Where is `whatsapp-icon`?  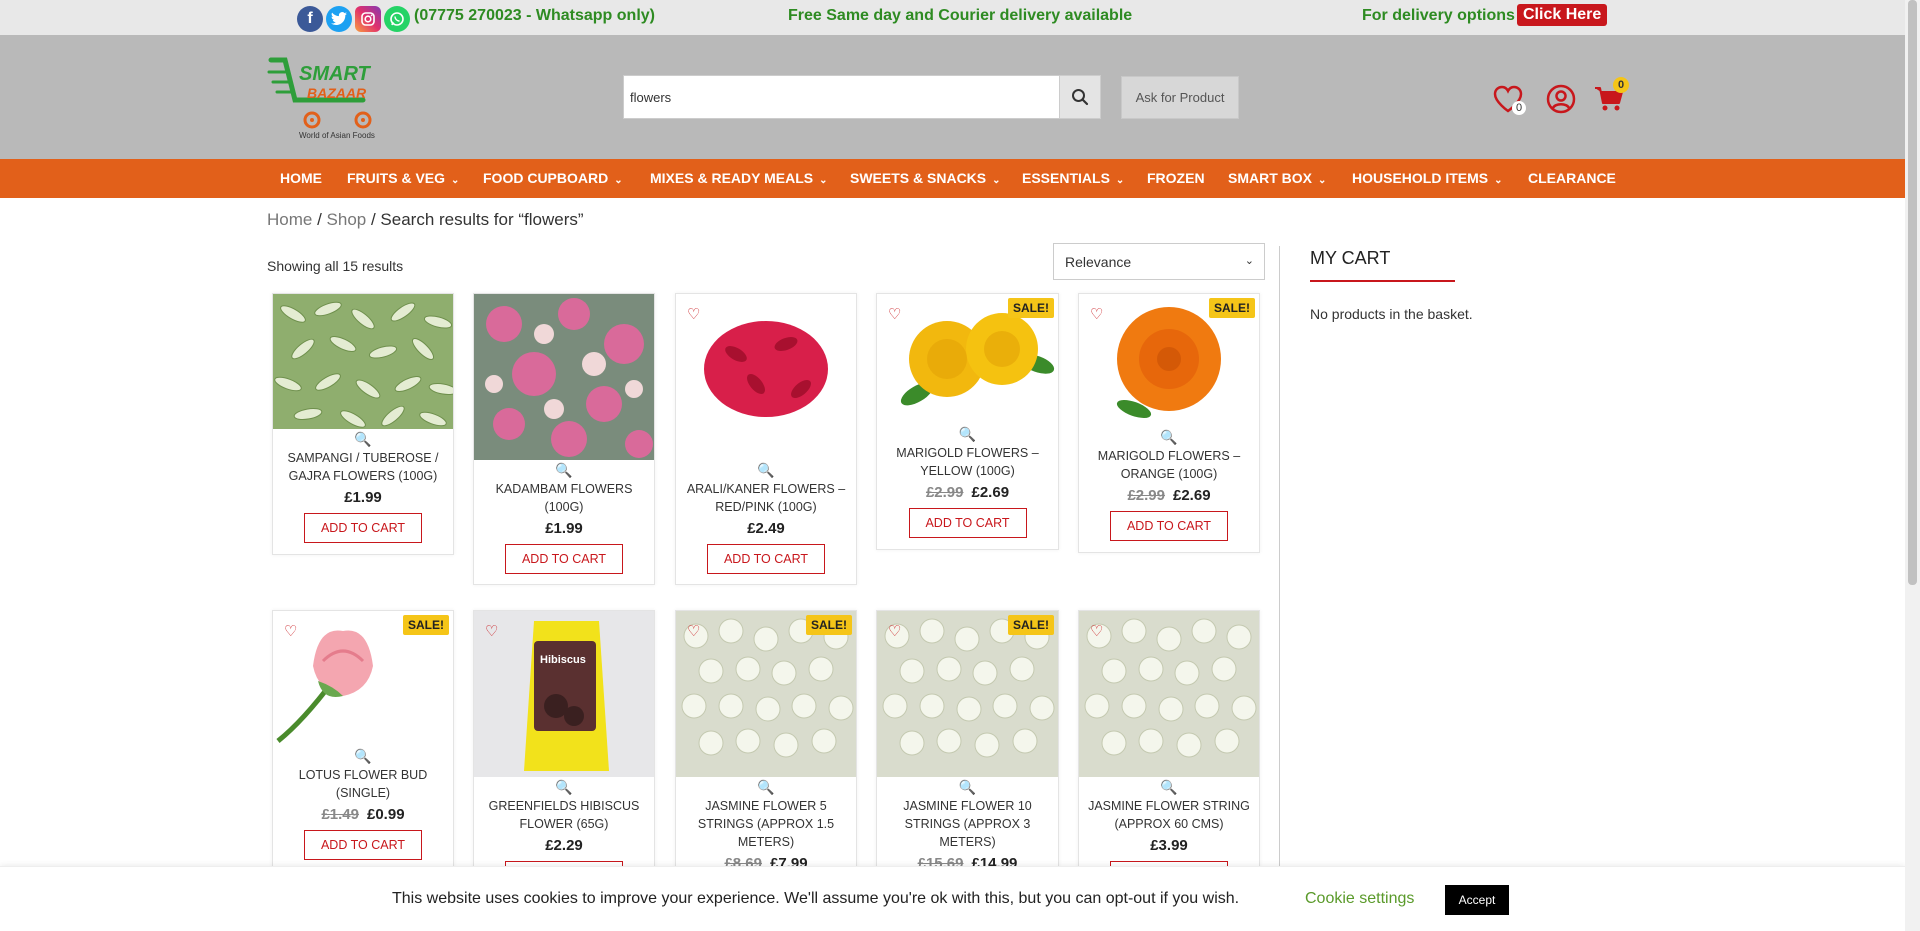
whatsapp-icon is located at coordinates (397, 19).